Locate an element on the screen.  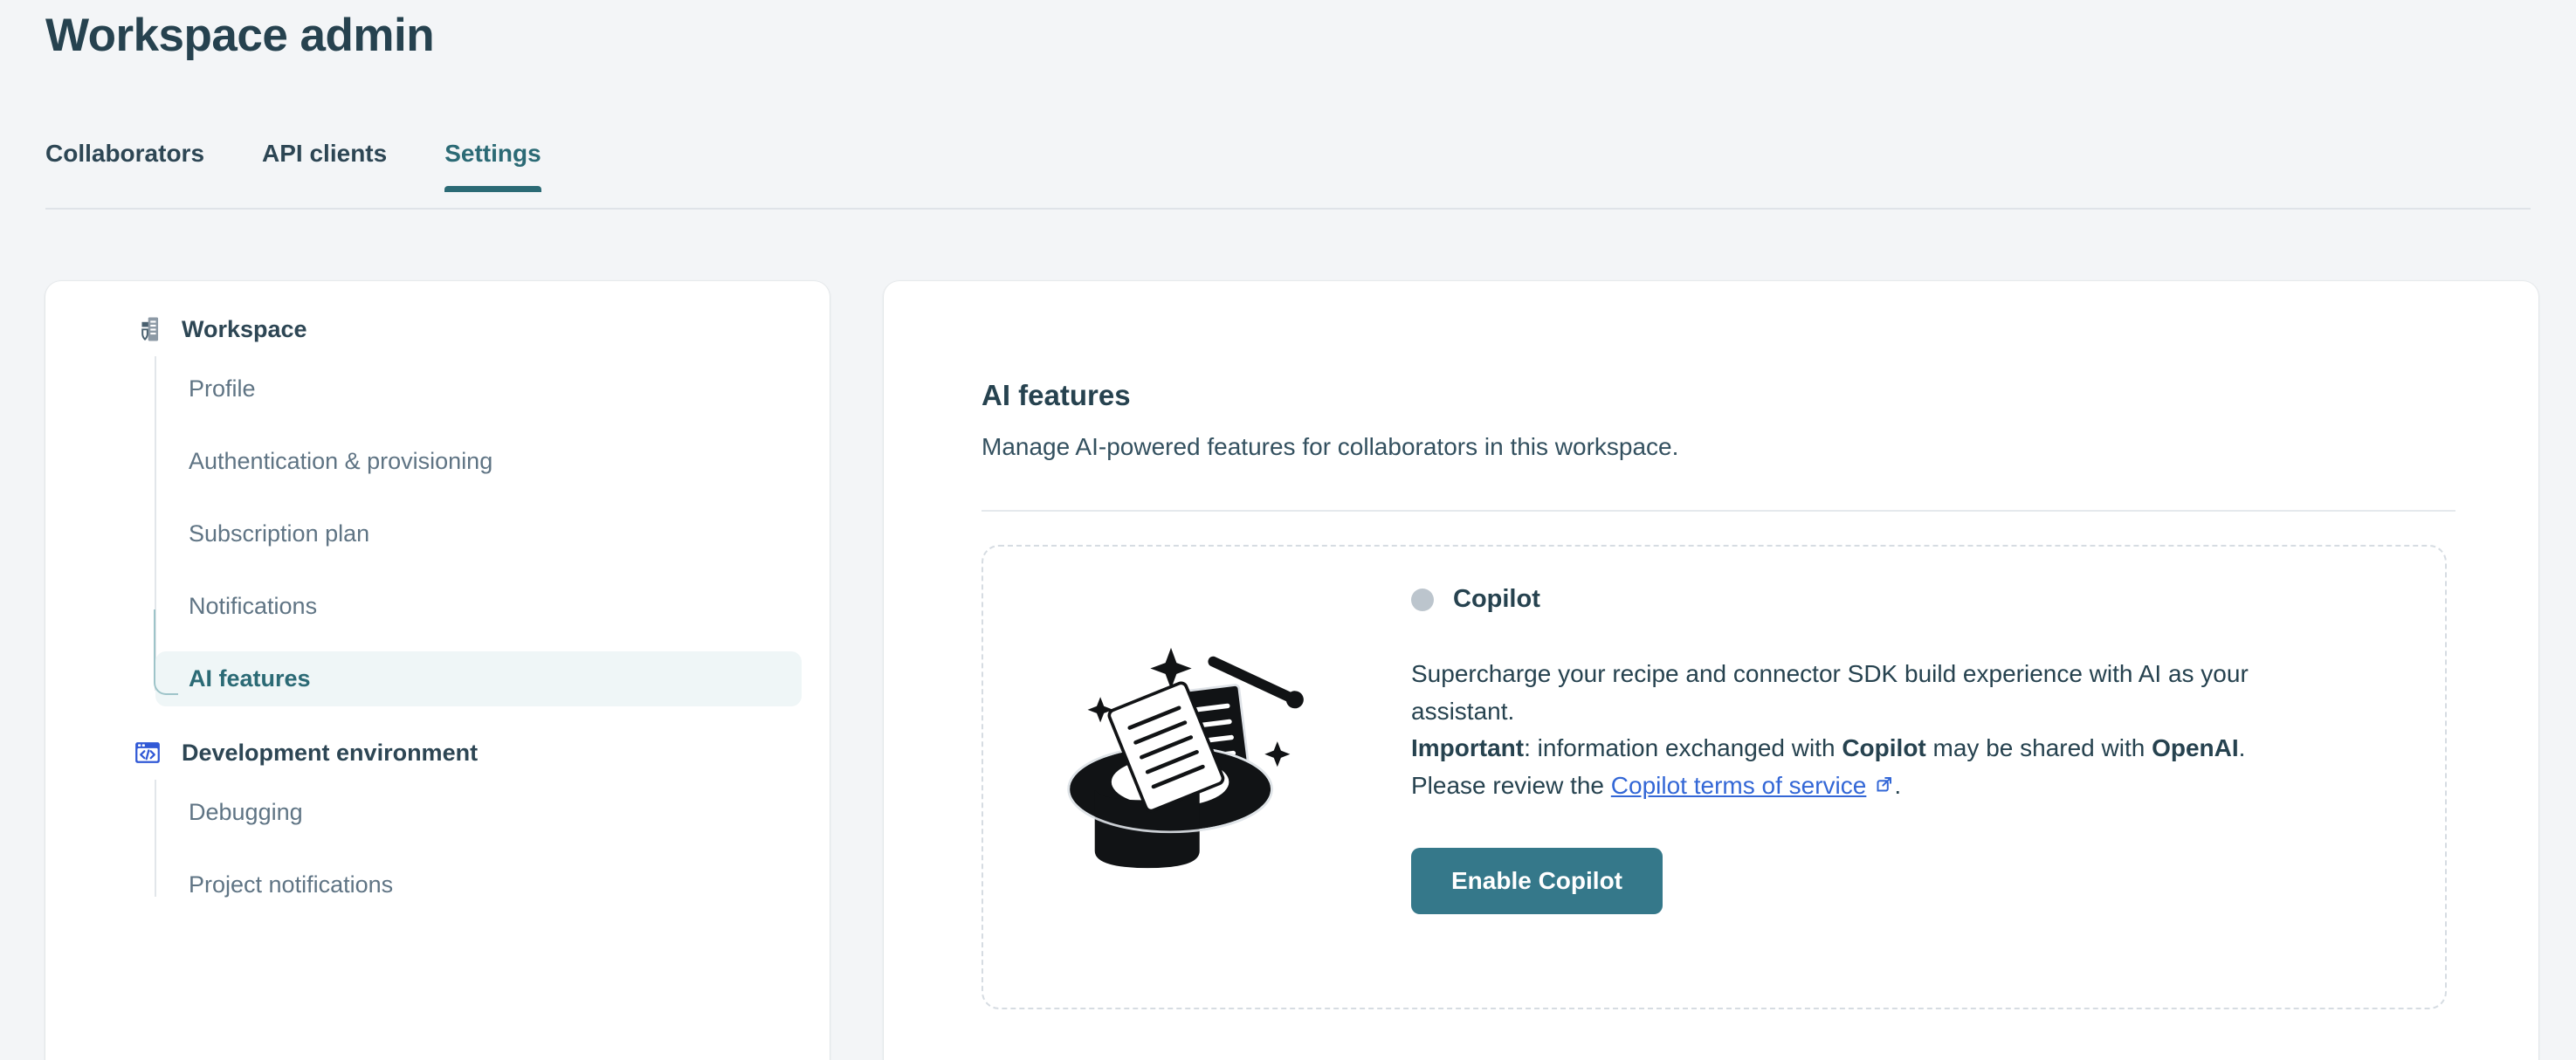
page-title: Workspace admin is located at coordinates (240, 35).